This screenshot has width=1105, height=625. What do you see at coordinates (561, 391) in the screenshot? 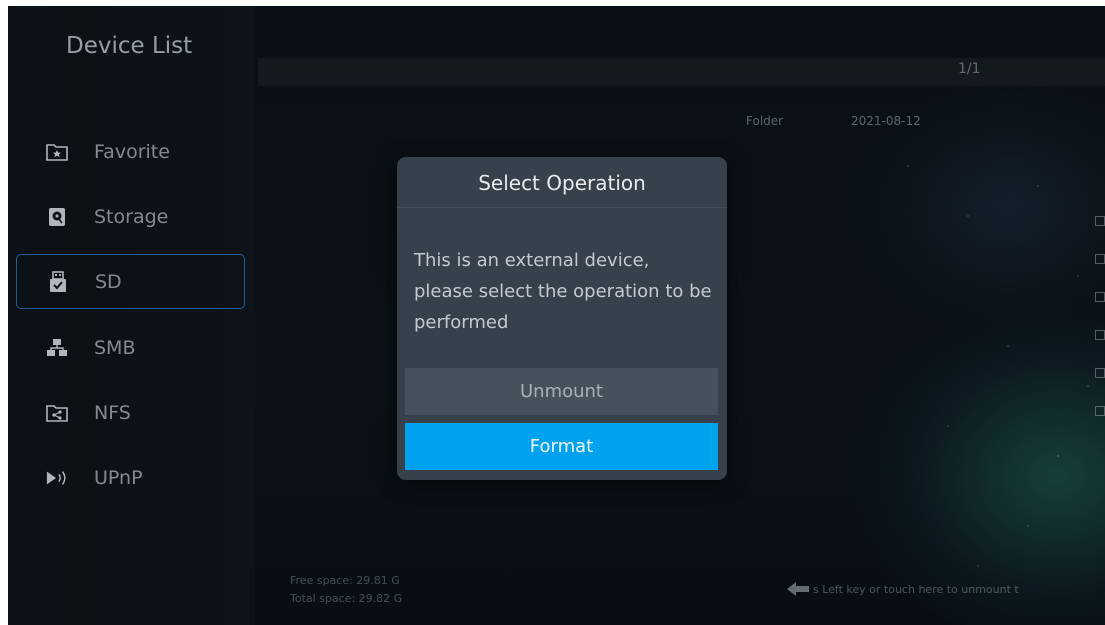
I see `unmount-button: Unmount` at bounding box center [561, 391].